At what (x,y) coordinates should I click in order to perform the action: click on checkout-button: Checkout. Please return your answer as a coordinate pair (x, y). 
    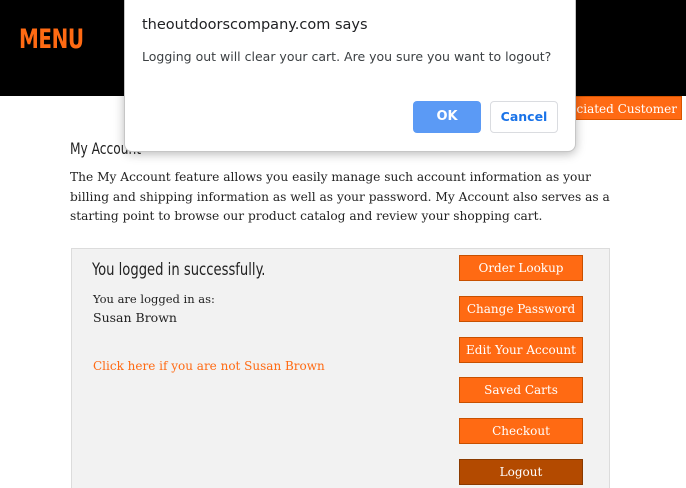
    Looking at the image, I should click on (521, 431).